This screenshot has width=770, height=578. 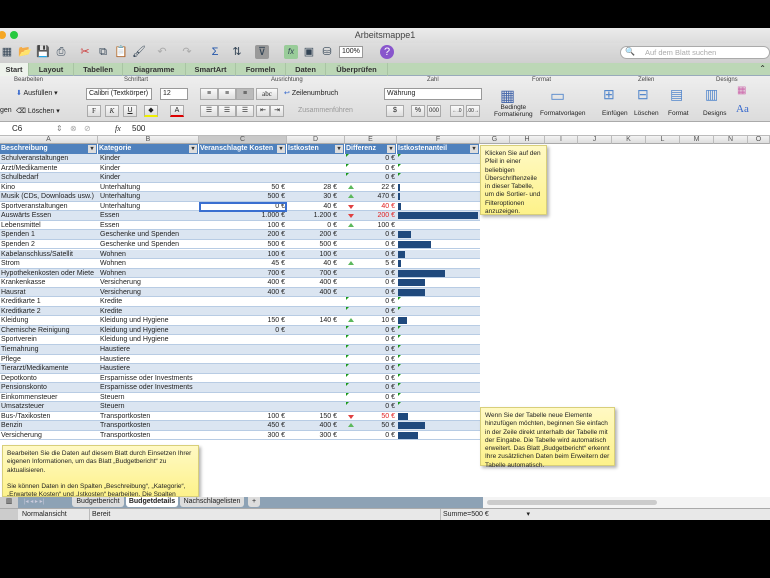 I want to click on cell-veranschlagt: 450 €, so click(x=242, y=425).